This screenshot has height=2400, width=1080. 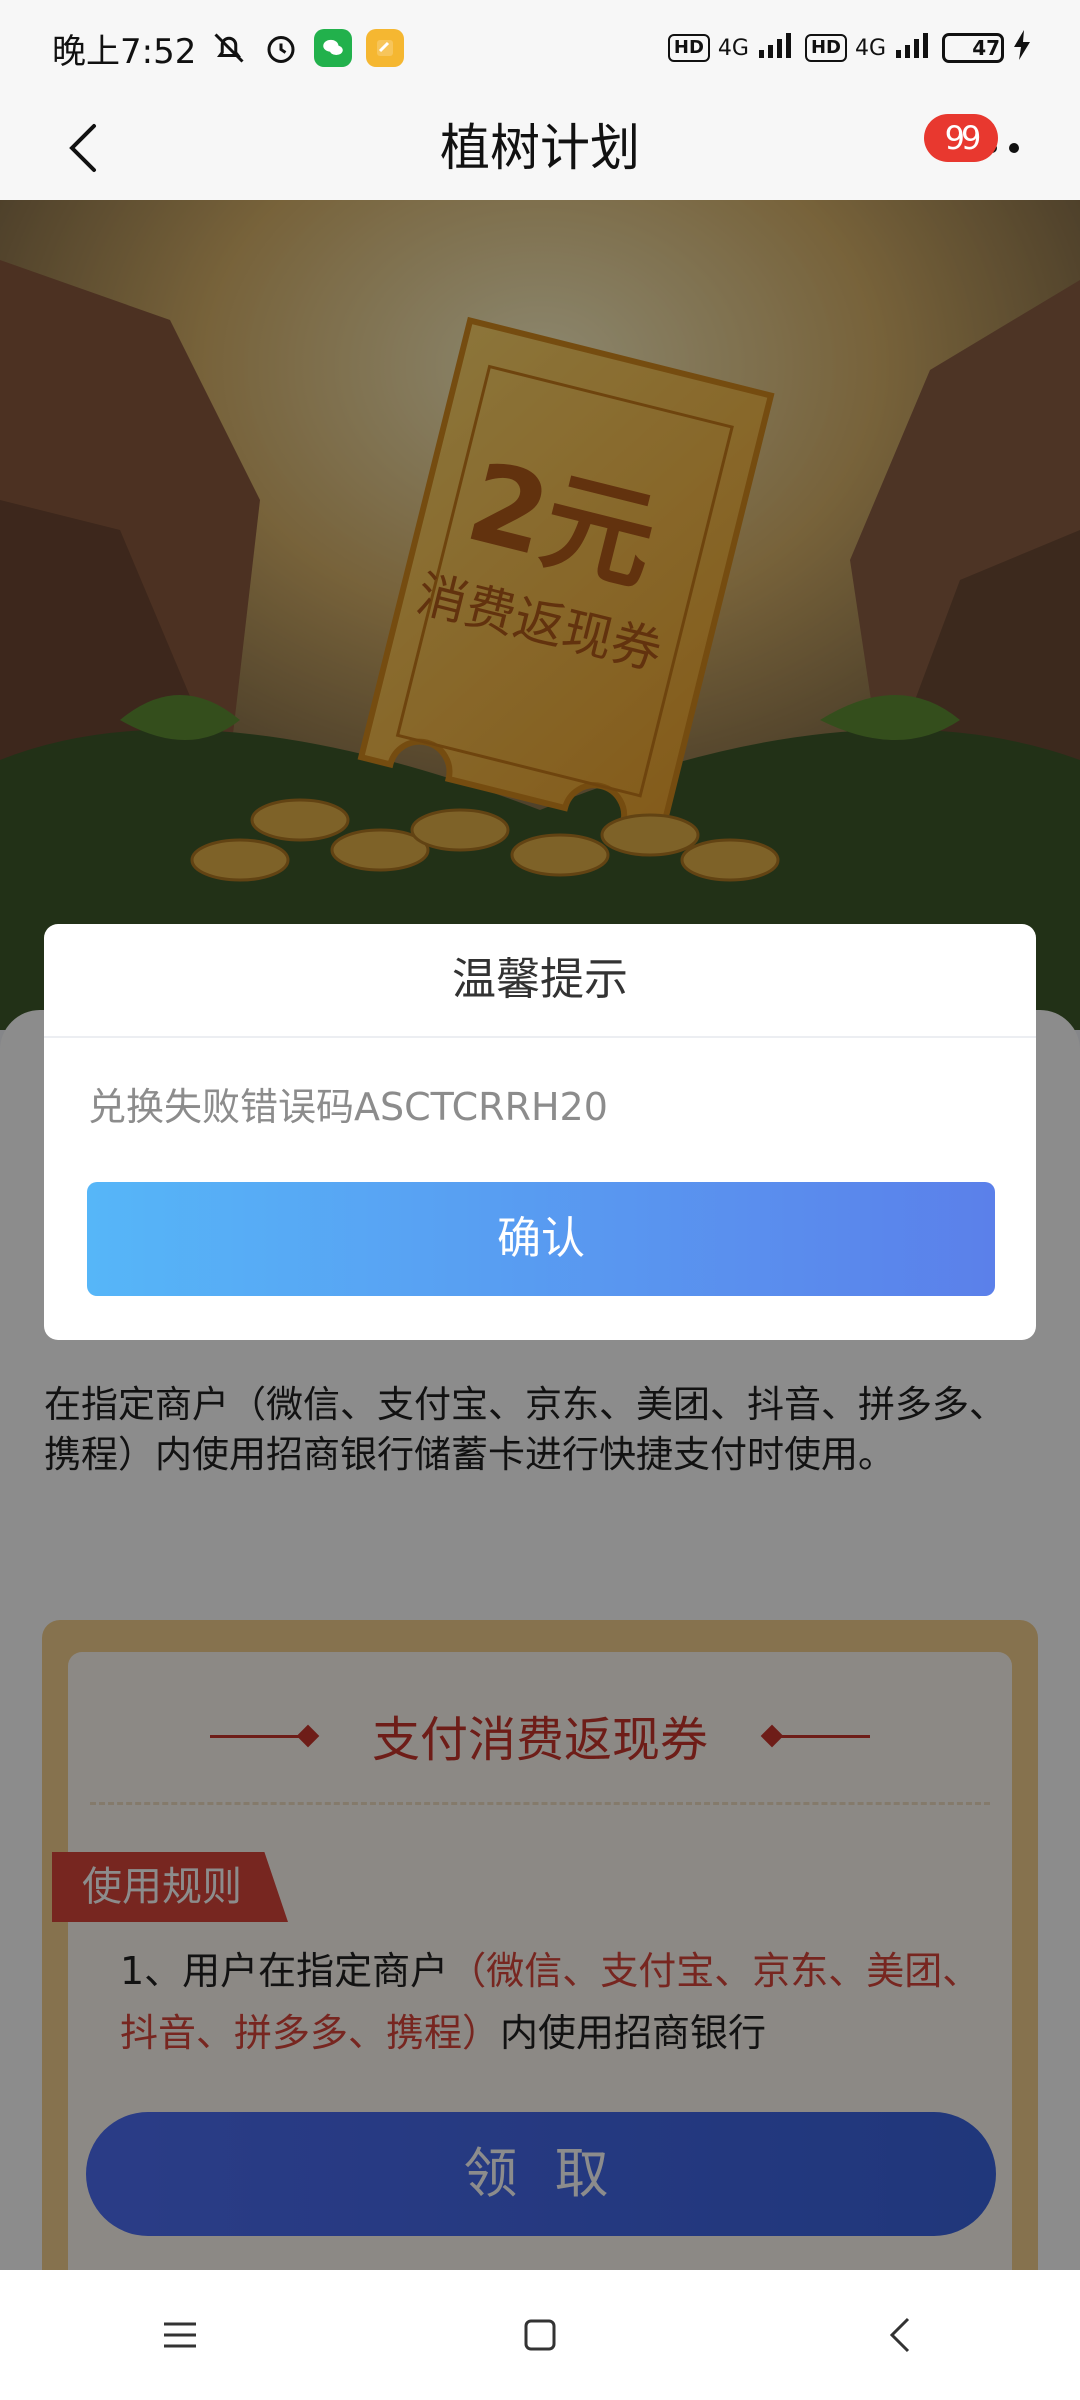 What do you see at coordinates (1022, 48) in the screenshot?
I see `charging-icon` at bounding box center [1022, 48].